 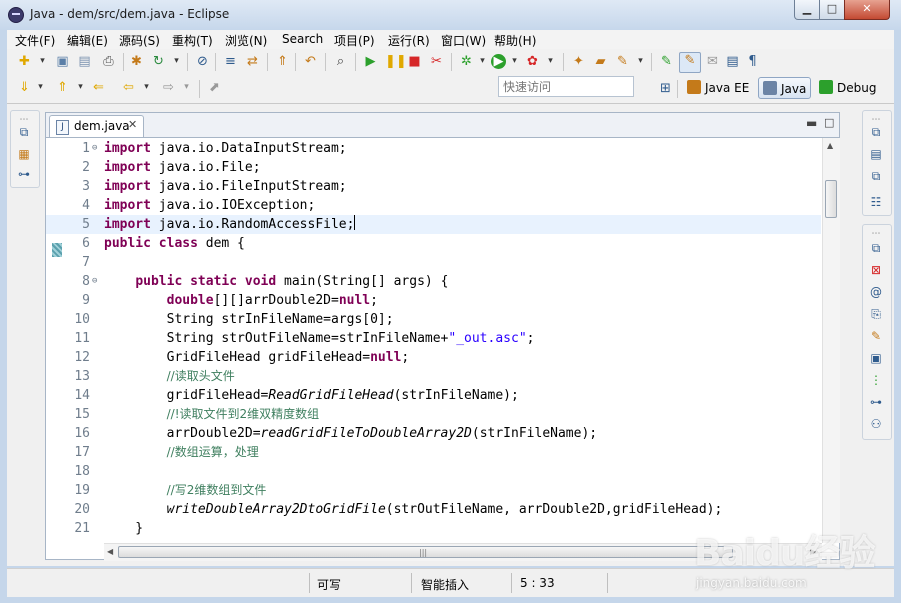 What do you see at coordinates (230, 61) in the screenshot?
I see `toggle-mark-icon: ≡` at bounding box center [230, 61].